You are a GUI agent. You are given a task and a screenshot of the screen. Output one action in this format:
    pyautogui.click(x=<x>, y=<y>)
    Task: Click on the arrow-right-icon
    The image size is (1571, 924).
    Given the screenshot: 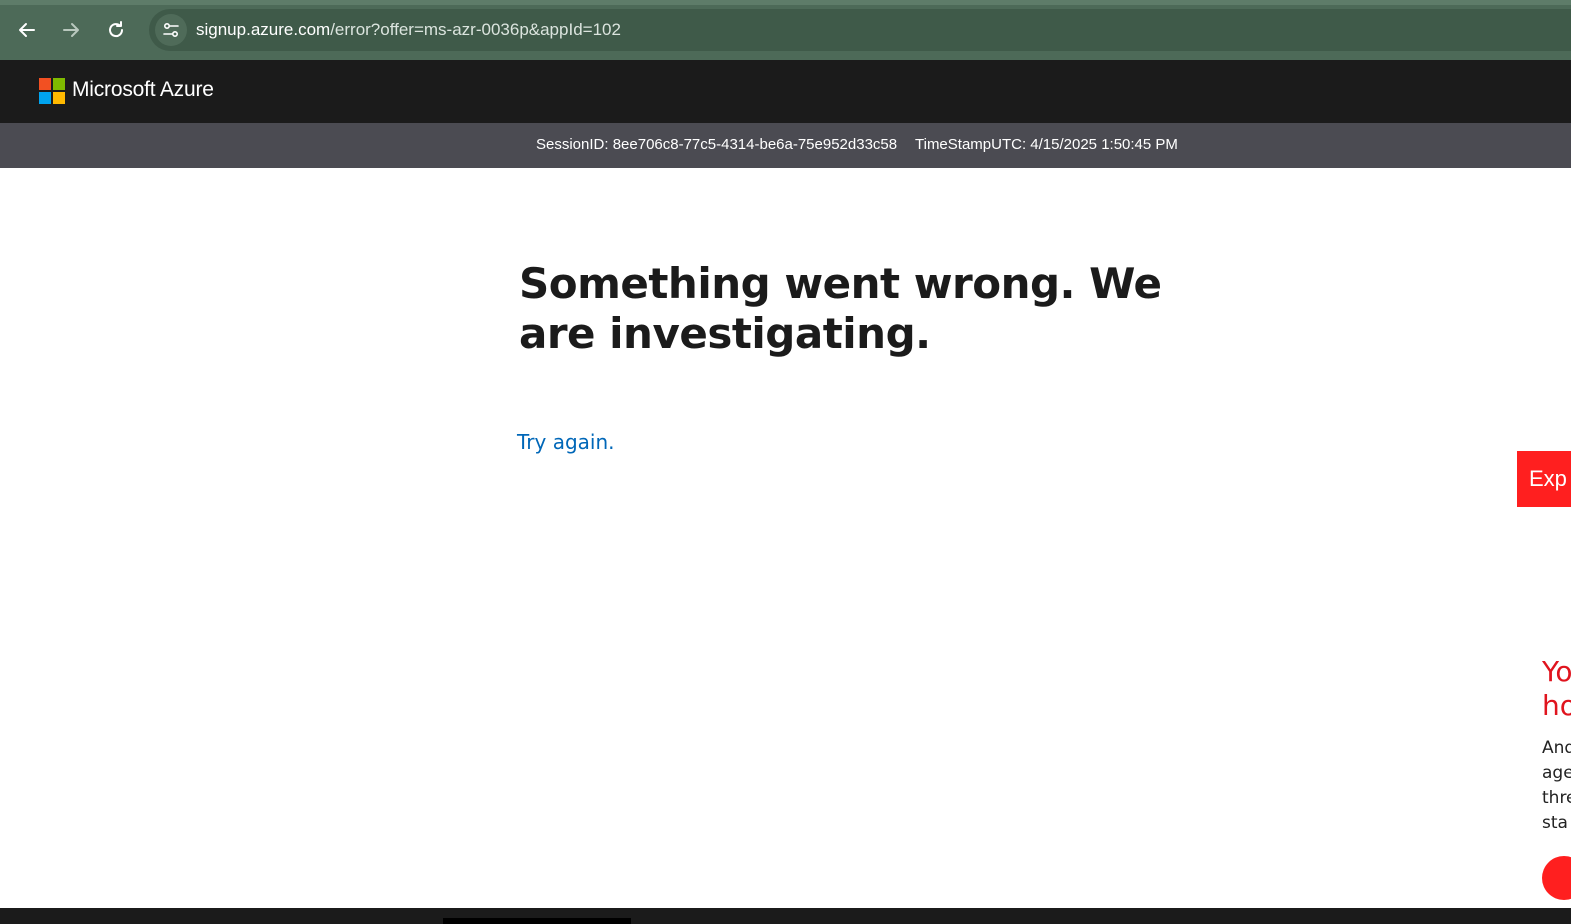 What is the action you would take?
    pyautogui.click(x=71, y=30)
    